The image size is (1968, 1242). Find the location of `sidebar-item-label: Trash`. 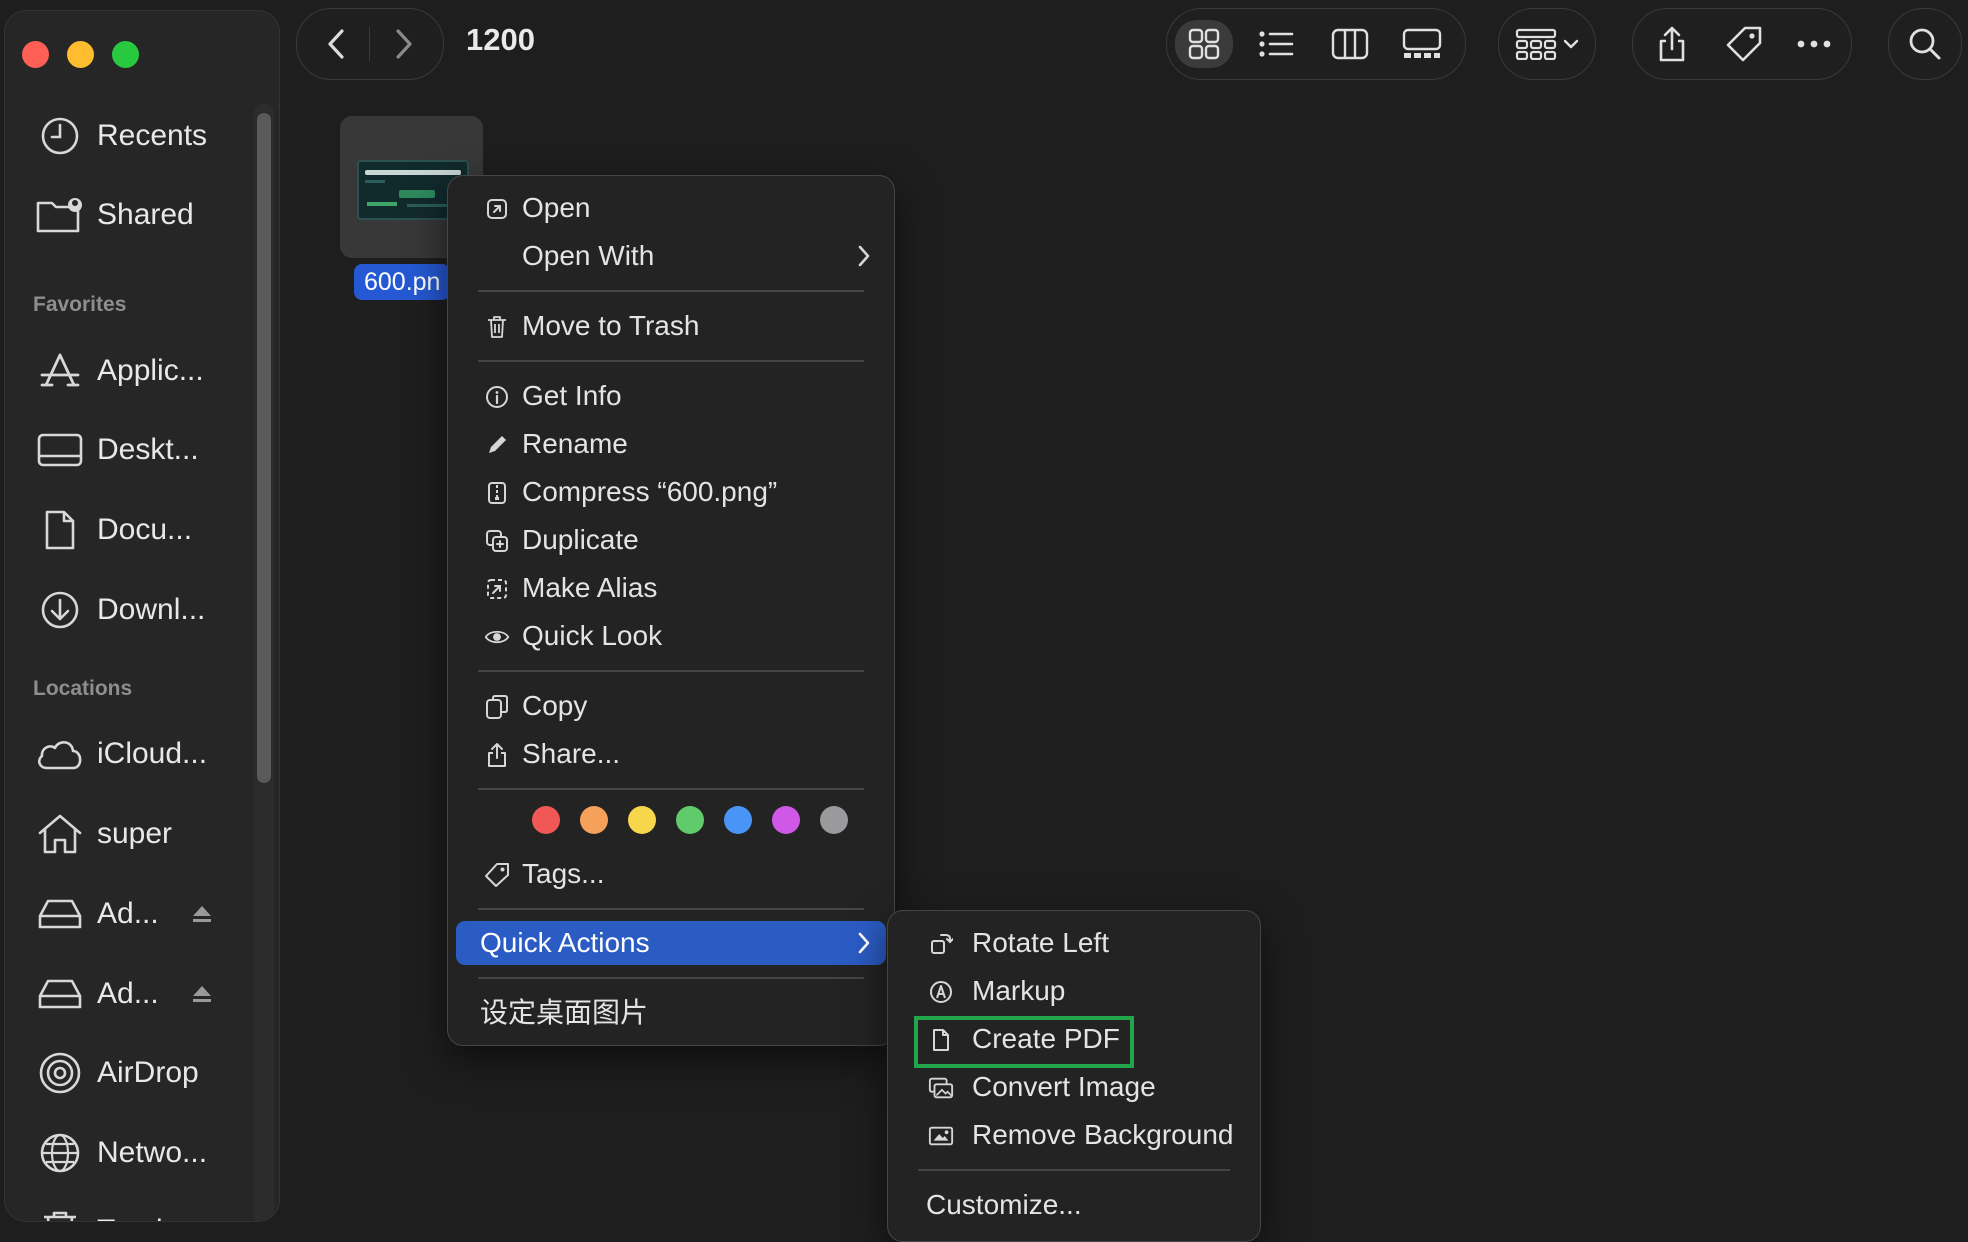

sidebar-item-label: Trash is located at coordinates (135, 1217).